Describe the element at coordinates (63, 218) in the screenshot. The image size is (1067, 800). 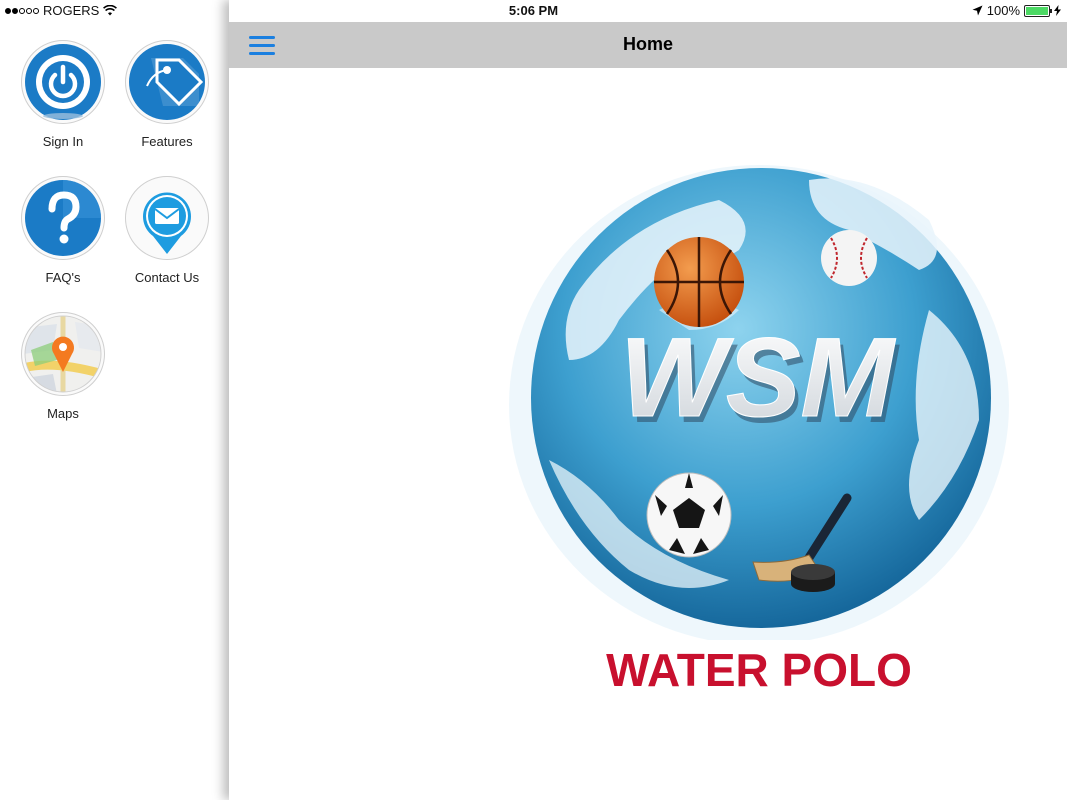
I see `question-icon` at that location.